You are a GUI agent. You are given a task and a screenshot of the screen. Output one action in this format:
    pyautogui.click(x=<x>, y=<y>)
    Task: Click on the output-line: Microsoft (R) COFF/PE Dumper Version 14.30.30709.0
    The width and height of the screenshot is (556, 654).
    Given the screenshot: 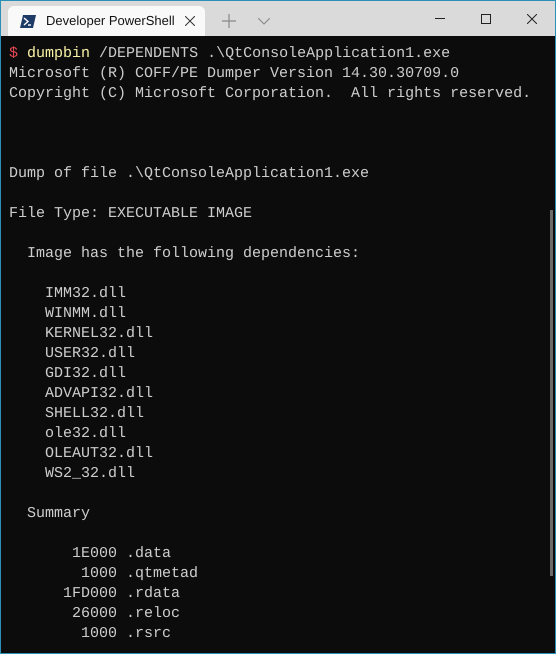 What is the action you would take?
    pyautogui.click(x=234, y=73)
    